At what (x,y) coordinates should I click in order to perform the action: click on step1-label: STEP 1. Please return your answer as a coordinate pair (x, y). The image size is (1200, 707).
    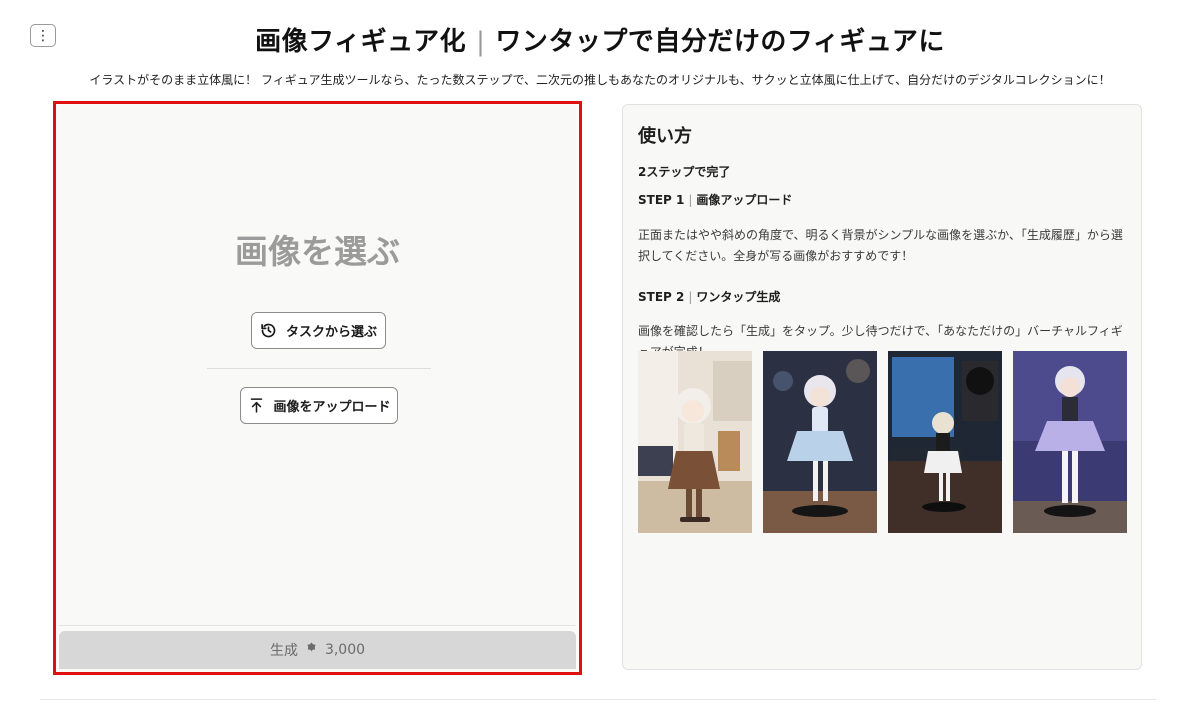
    Looking at the image, I should click on (661, 200).